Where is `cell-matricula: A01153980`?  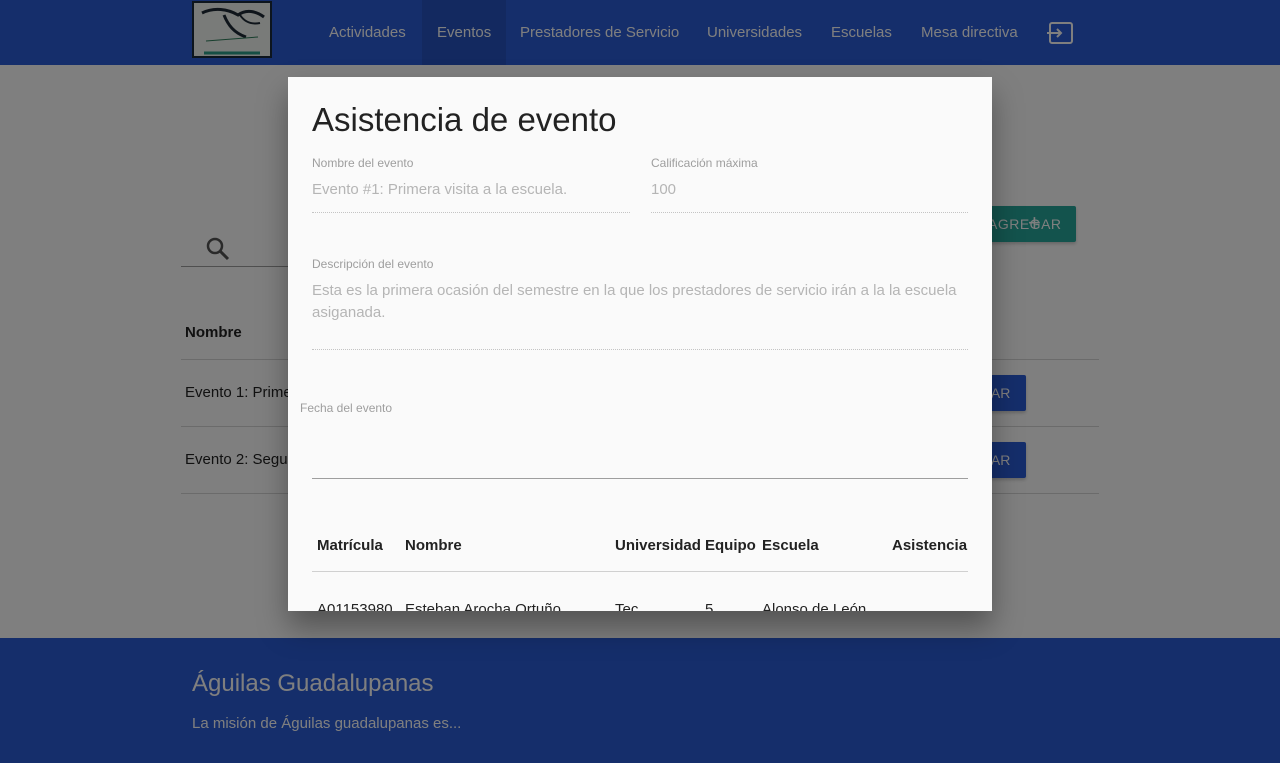
cell-matricula: A01153980 is located at coordinates (355, 606).